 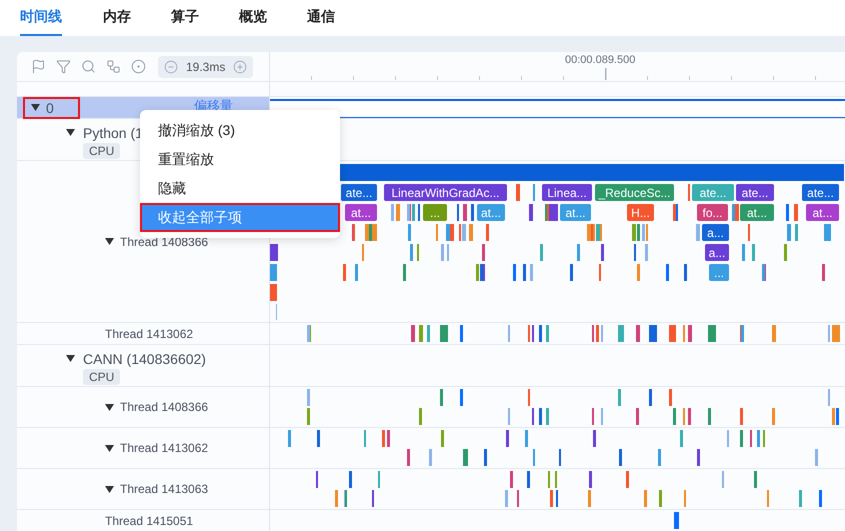 I want to click on menu-item: 重置缩放, so click(x=240, y=159).